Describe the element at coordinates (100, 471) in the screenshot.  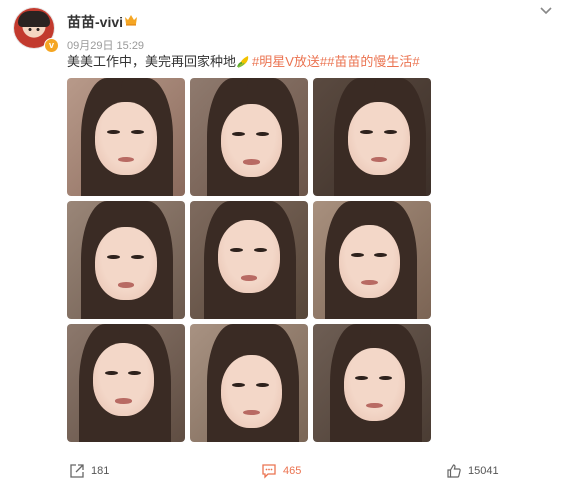
I see `repost-count: 181` at that location.